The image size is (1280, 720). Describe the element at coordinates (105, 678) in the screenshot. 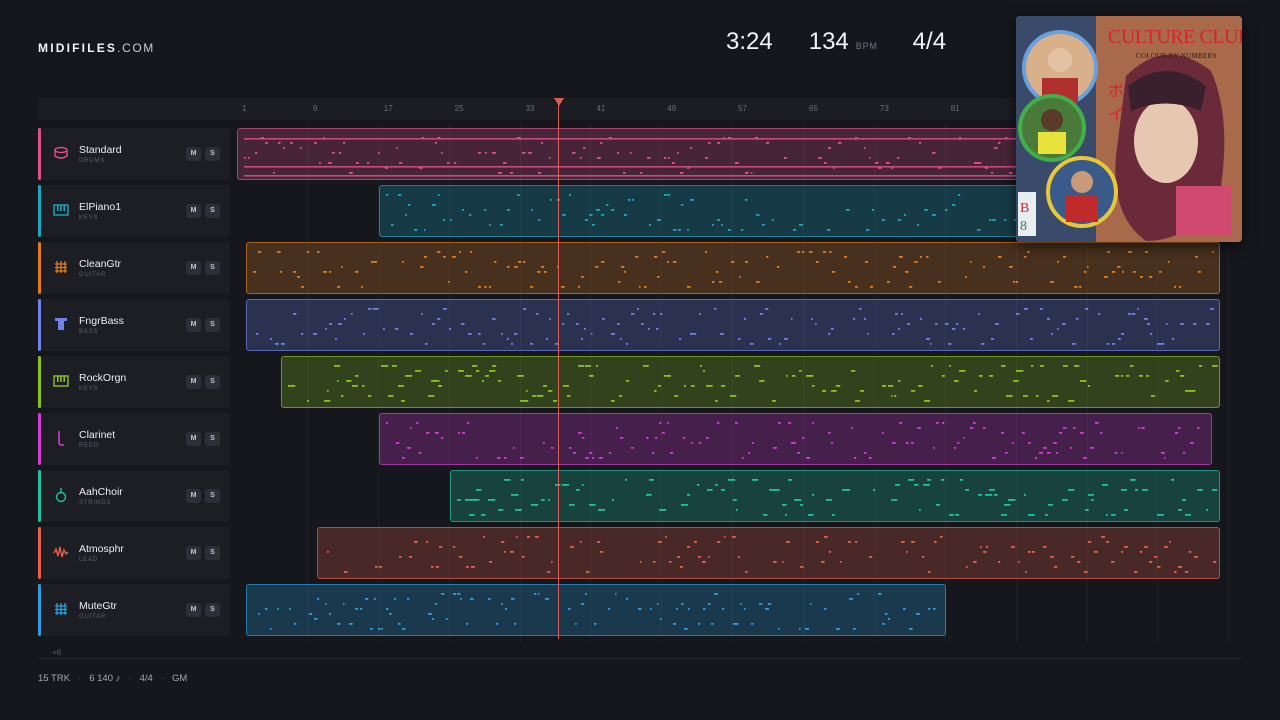

I see `note-count: 6 140 ♪` at that location.